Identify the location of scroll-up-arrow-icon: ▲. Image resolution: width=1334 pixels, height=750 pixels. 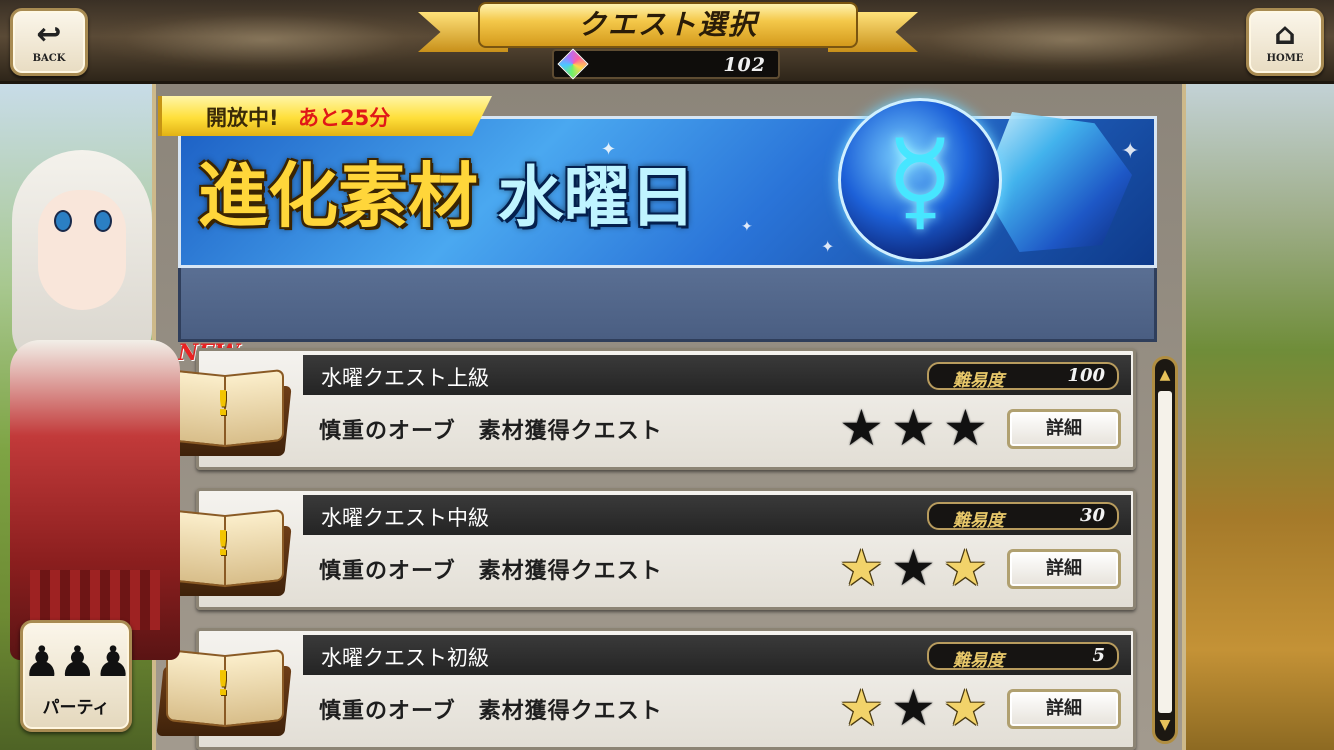
(1165, 375).